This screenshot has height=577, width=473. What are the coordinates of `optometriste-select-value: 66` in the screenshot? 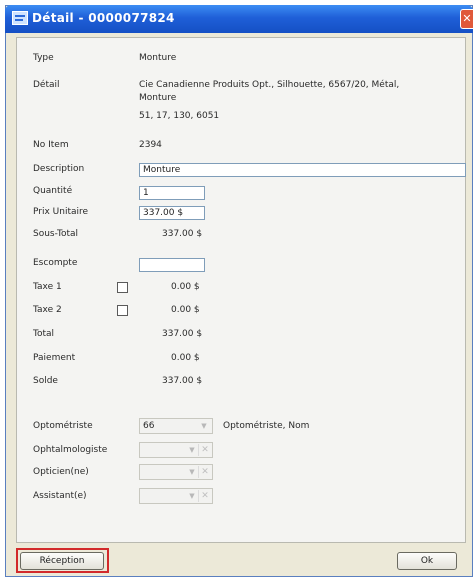 It's located at (149, 426).